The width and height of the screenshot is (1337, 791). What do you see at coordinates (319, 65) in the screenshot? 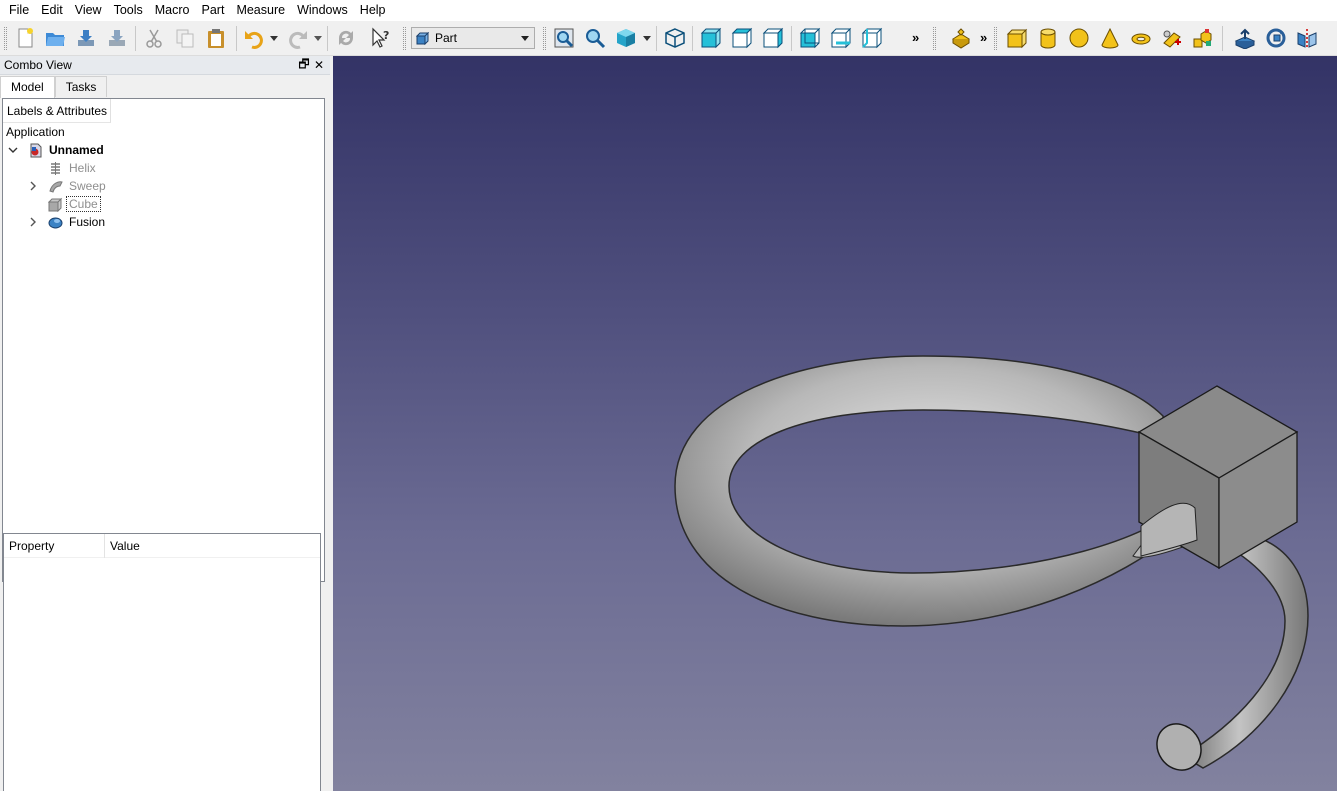
I see `close-panel-icon: ✕` at bounding box center [319, 65].